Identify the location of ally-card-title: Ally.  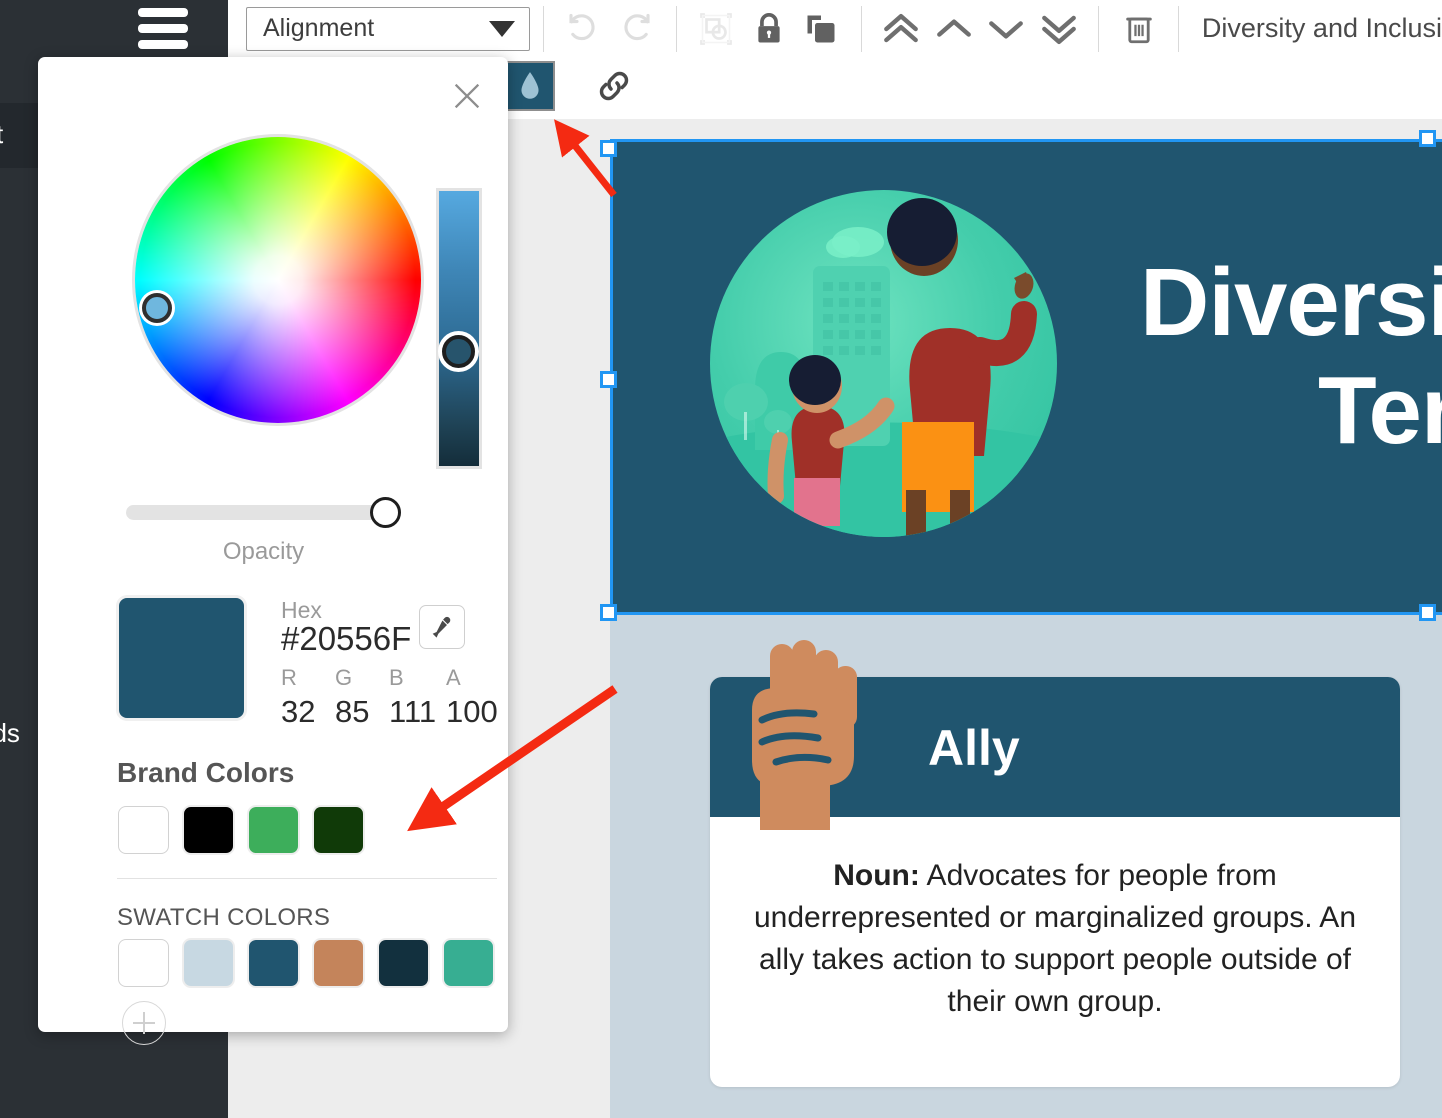
(974, 748).